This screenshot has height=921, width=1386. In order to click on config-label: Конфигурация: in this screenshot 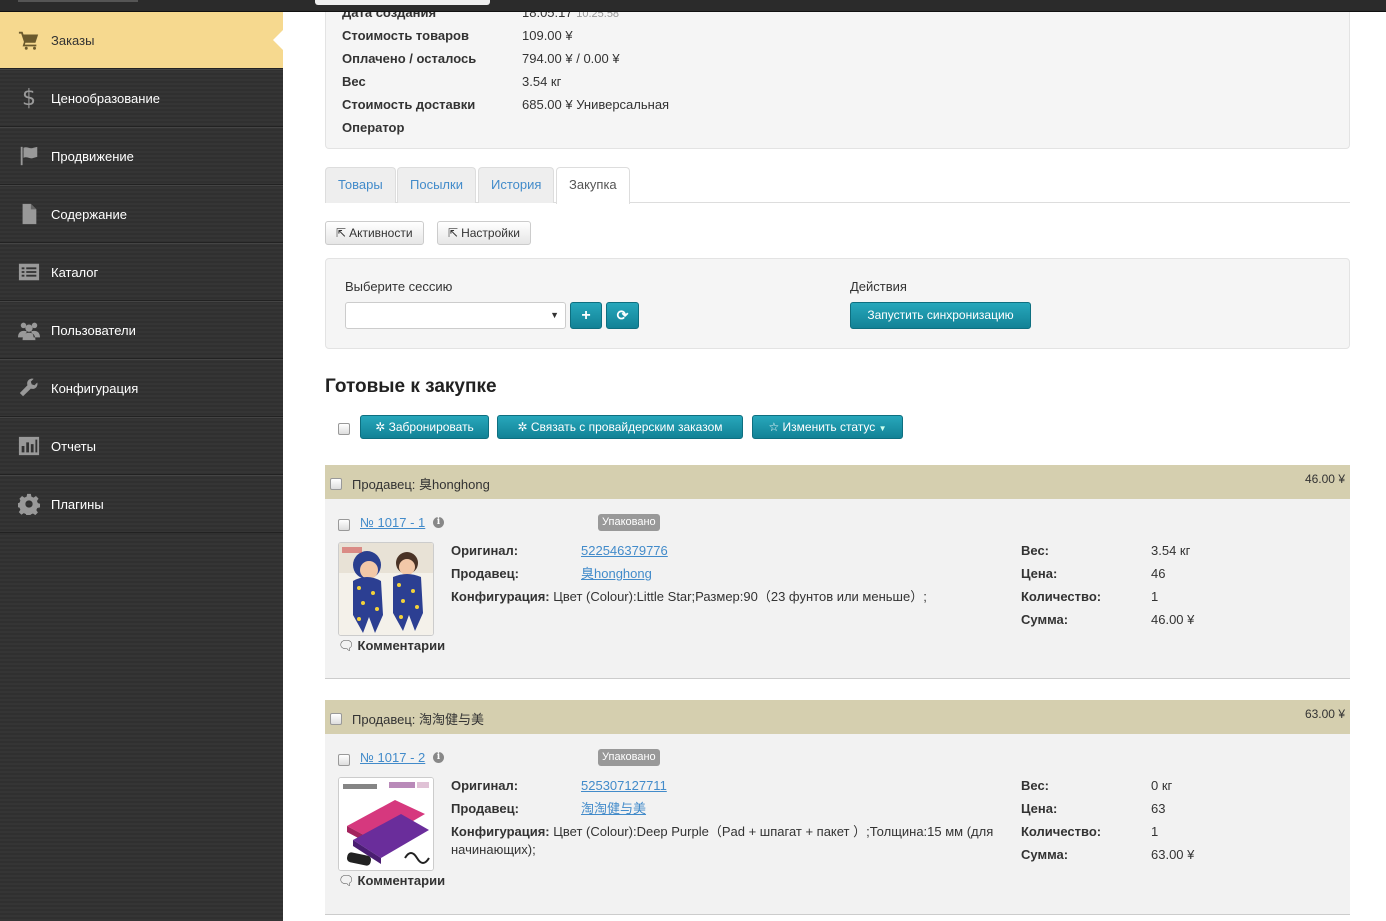, I will do `click(500, 596)`.